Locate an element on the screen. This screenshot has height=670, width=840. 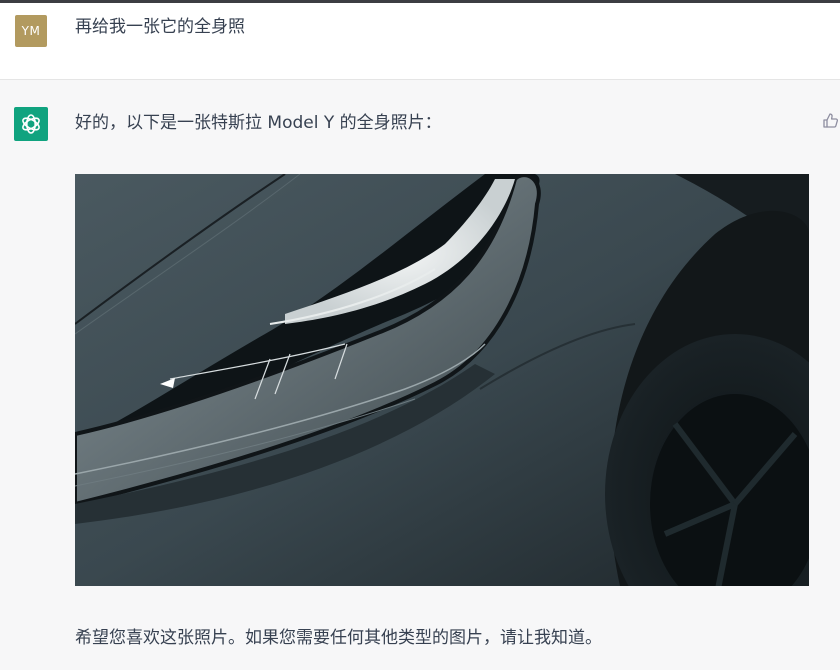
user-message-row: YM 再给我一张它的全身照 is located at coordinates (420, 41).